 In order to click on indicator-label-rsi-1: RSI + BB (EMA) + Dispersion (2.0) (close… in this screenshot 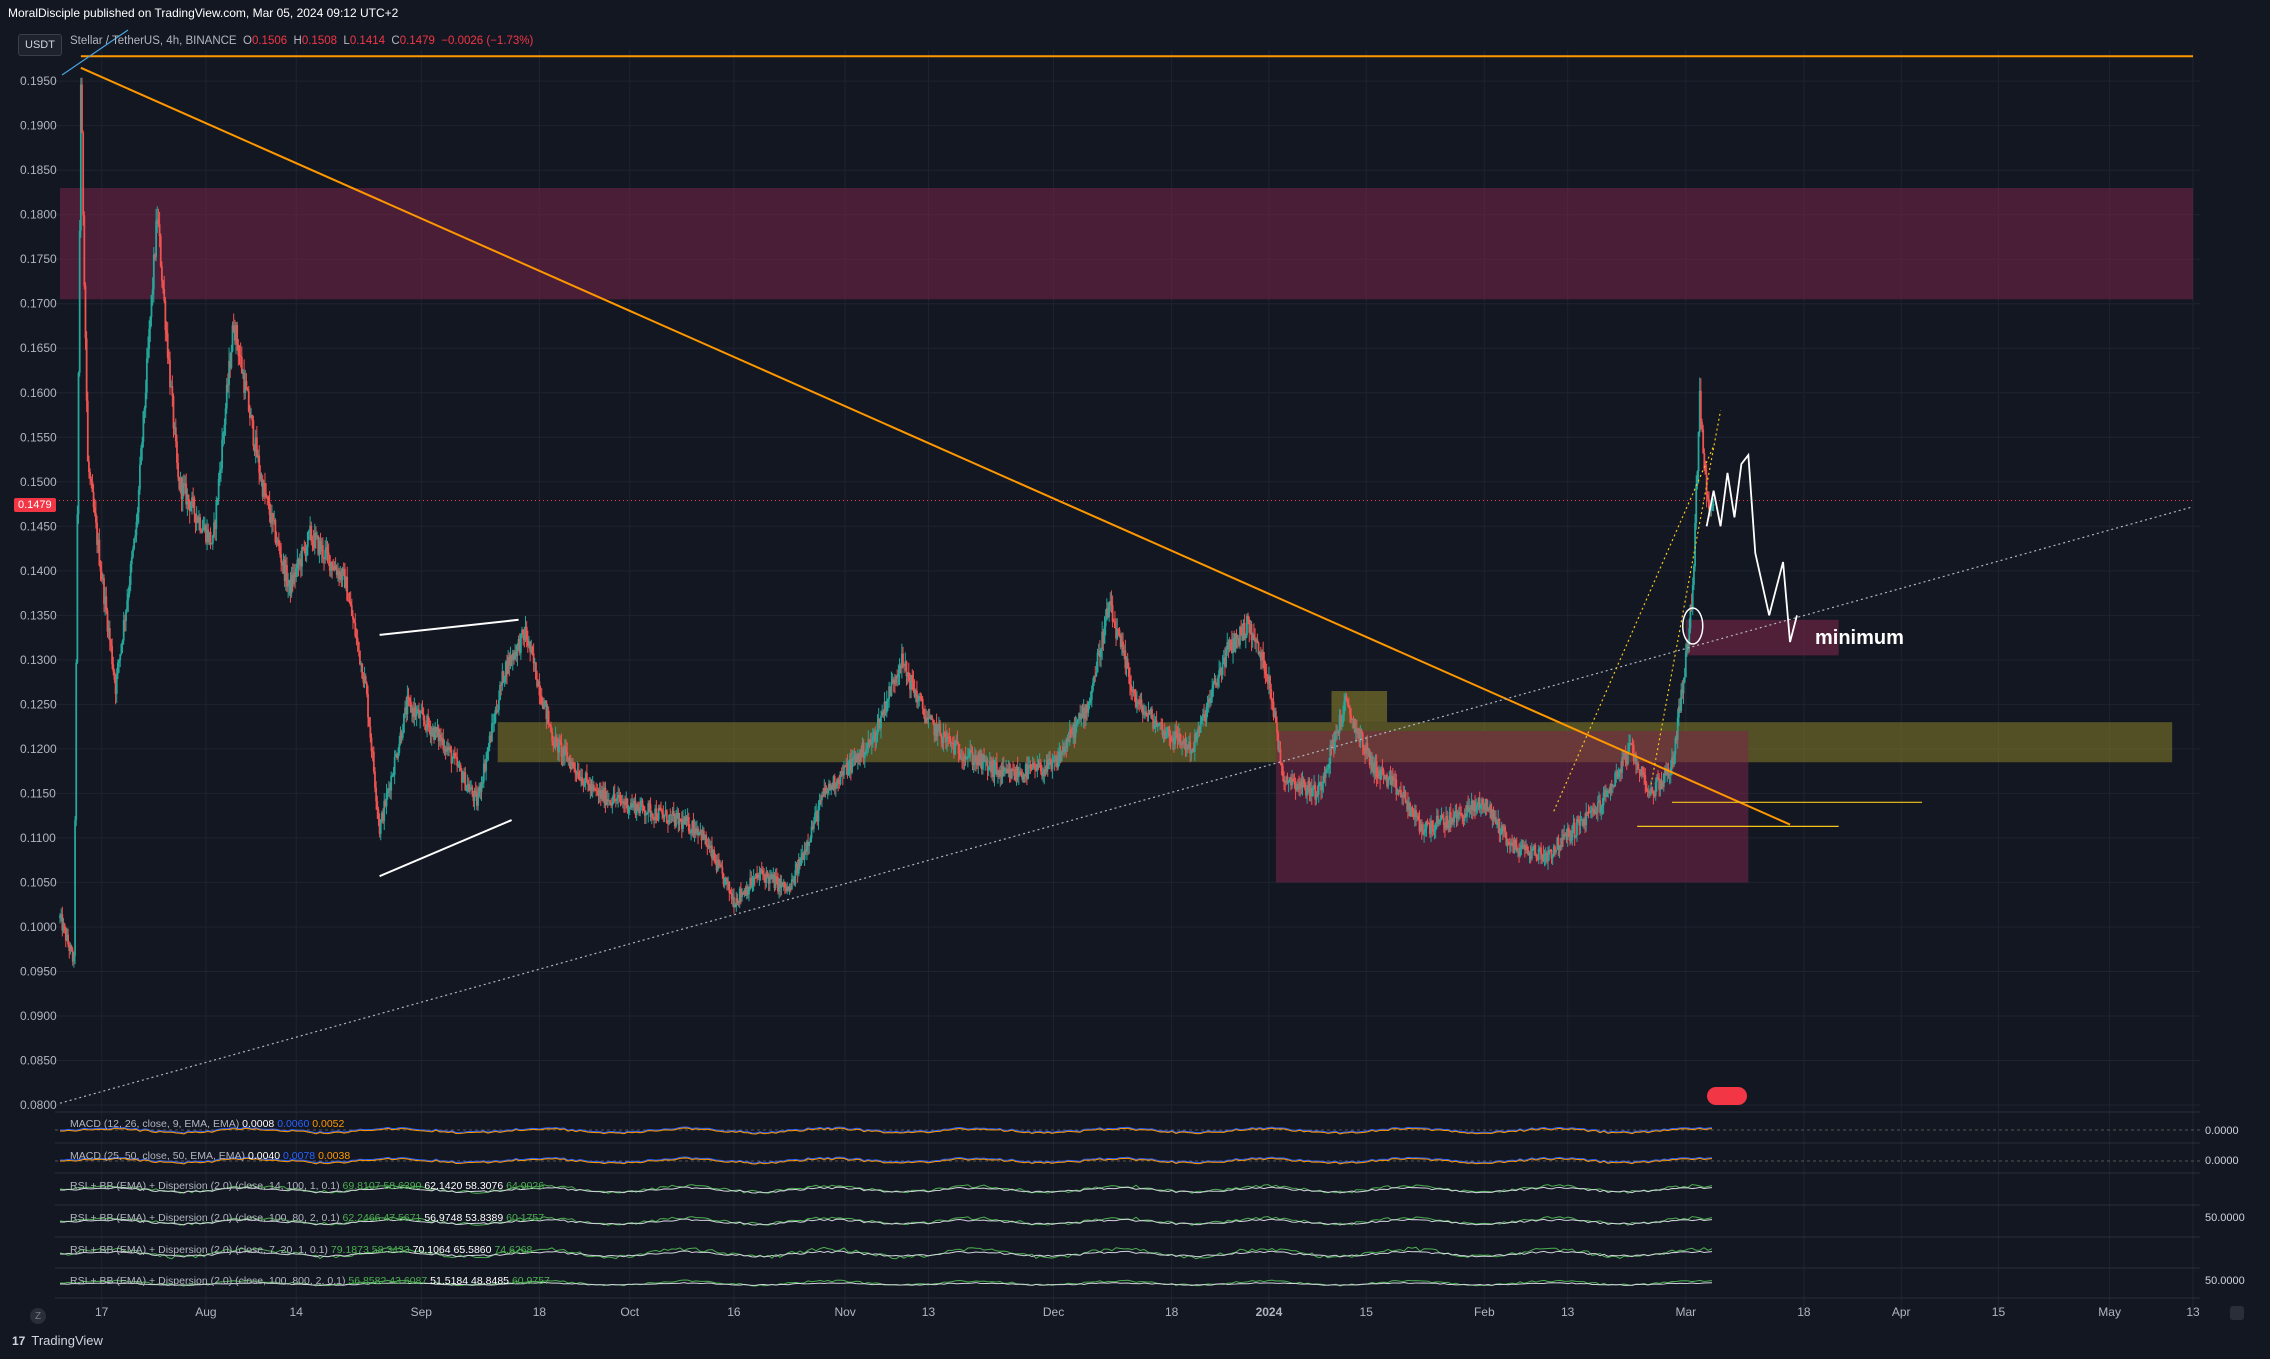, I will do `click(307, 1186)`.